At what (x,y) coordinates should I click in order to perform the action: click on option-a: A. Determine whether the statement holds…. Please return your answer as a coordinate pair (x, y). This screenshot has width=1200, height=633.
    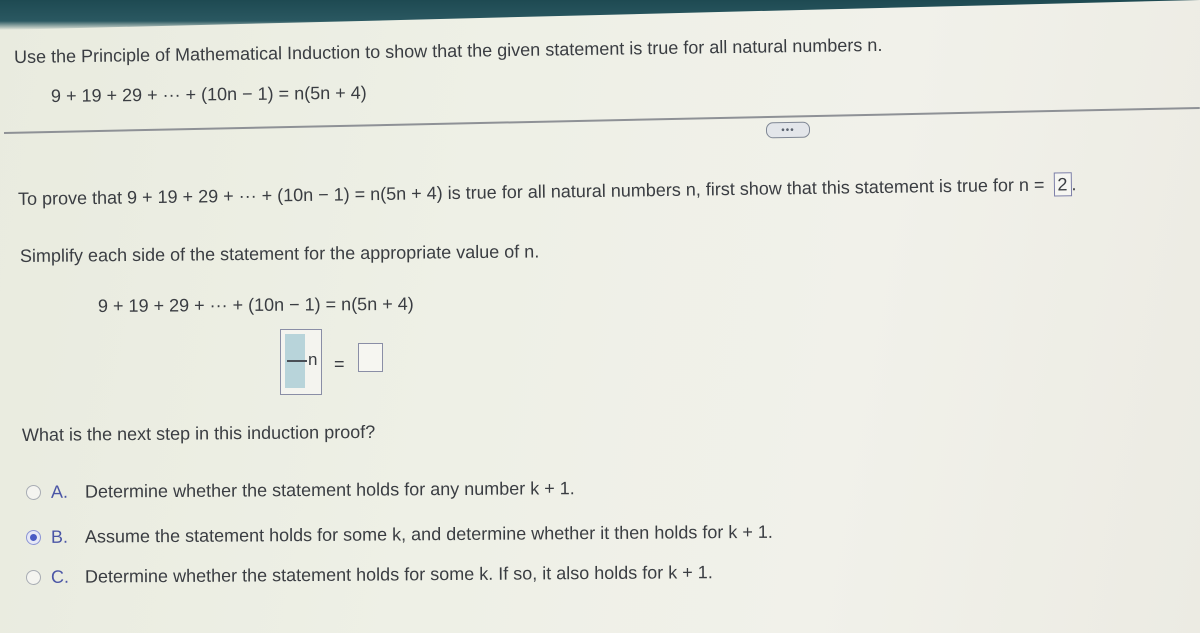
    Looking at the image, I should click on (300, 490).